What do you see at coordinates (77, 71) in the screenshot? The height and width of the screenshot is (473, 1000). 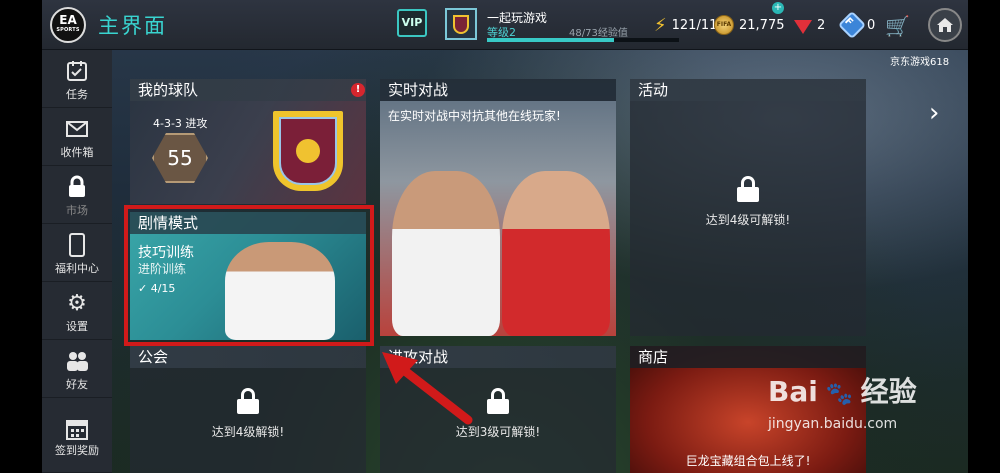 I see `task-icon` at bounding box center [77, 71].